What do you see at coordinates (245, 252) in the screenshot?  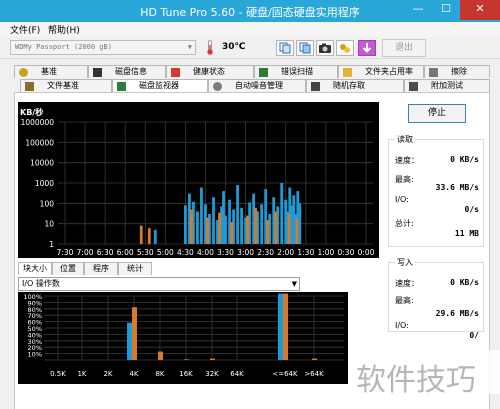 I see `x-tick-label: 3:00` at bounding box center [245, 252].